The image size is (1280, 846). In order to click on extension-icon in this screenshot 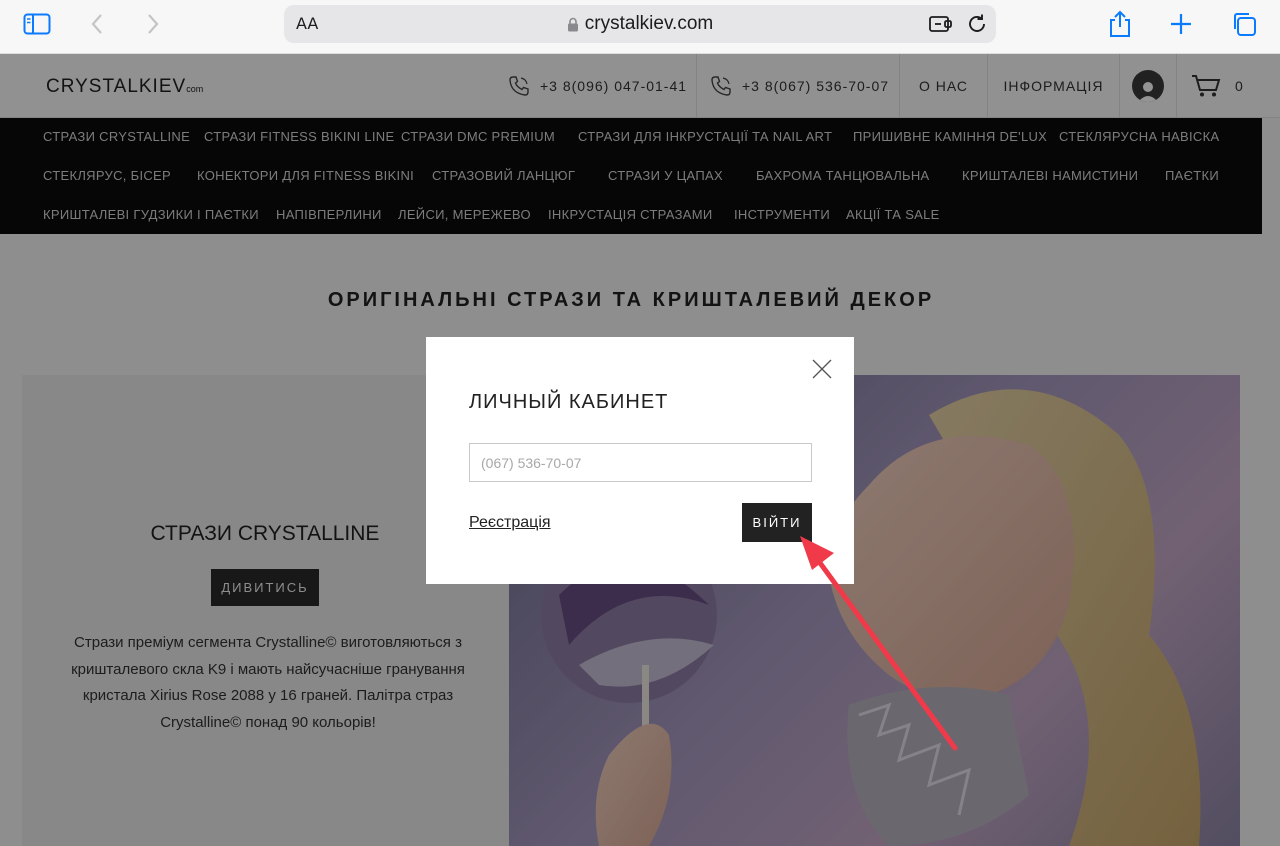, I will do `click(941, 24)`.